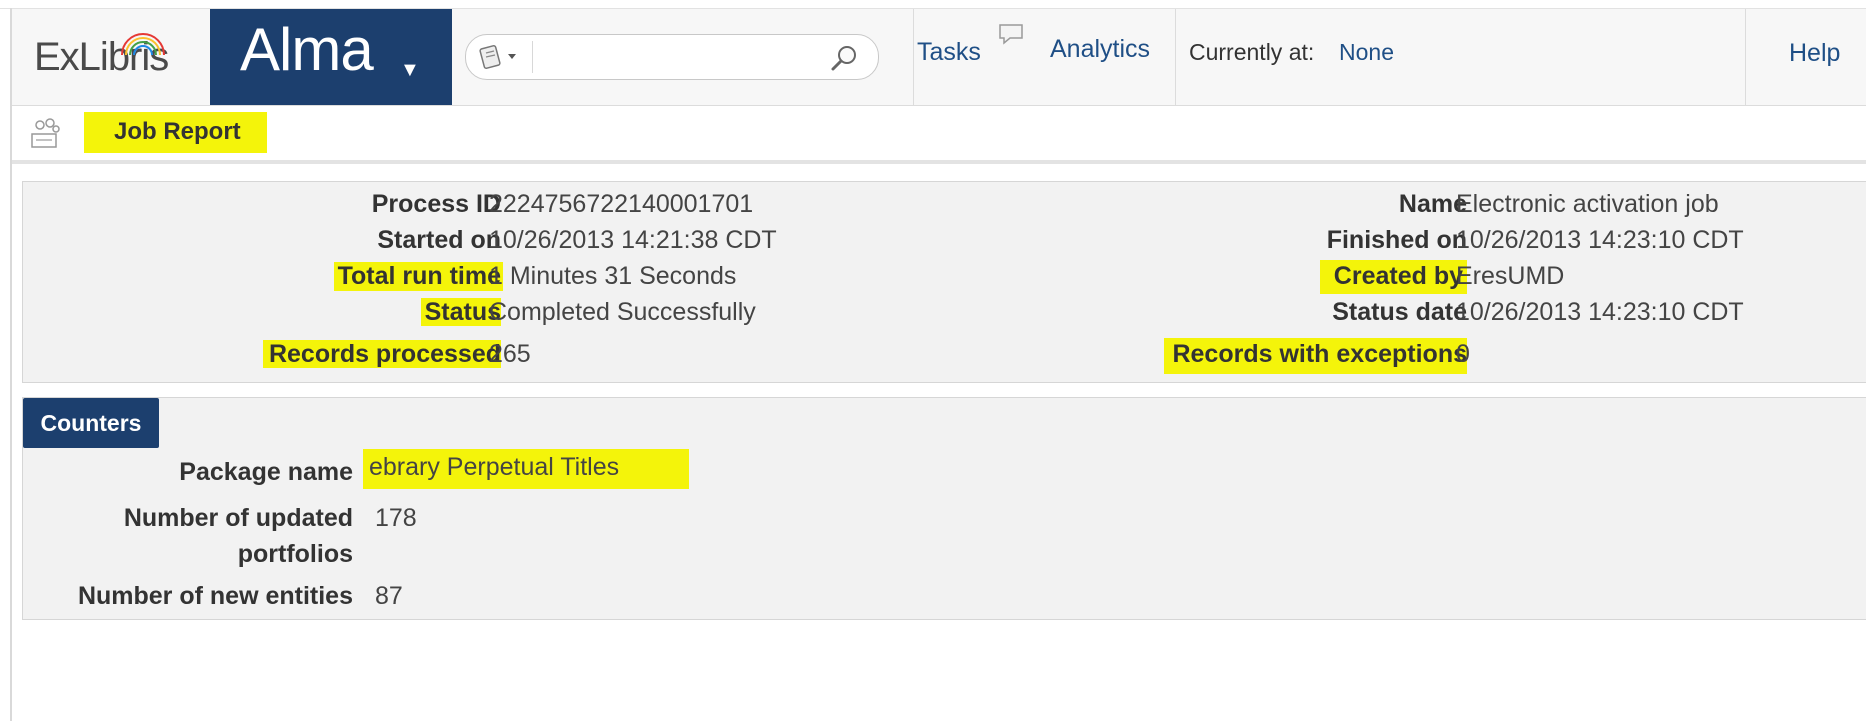  Describe the element at coordinates (613, 276) in the screenshot. I see `total-run-time-value: 1 Minutes 31 Seconds` at that location.